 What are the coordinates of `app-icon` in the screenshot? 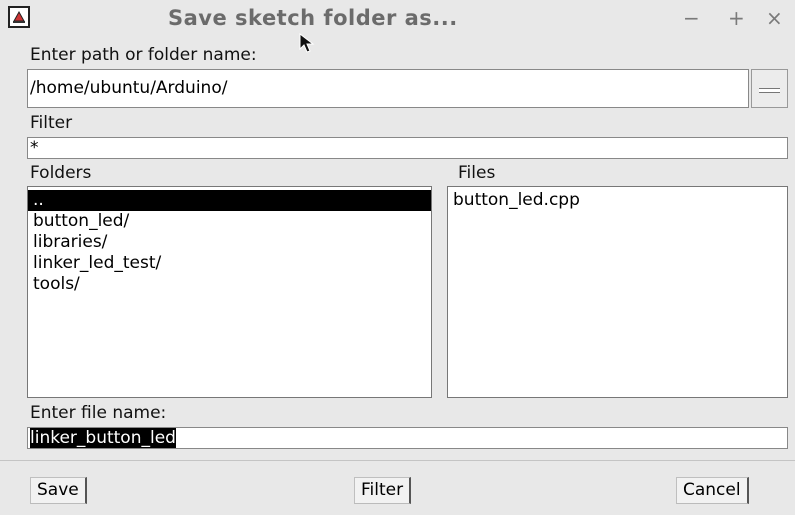 It's located at (19, 17).